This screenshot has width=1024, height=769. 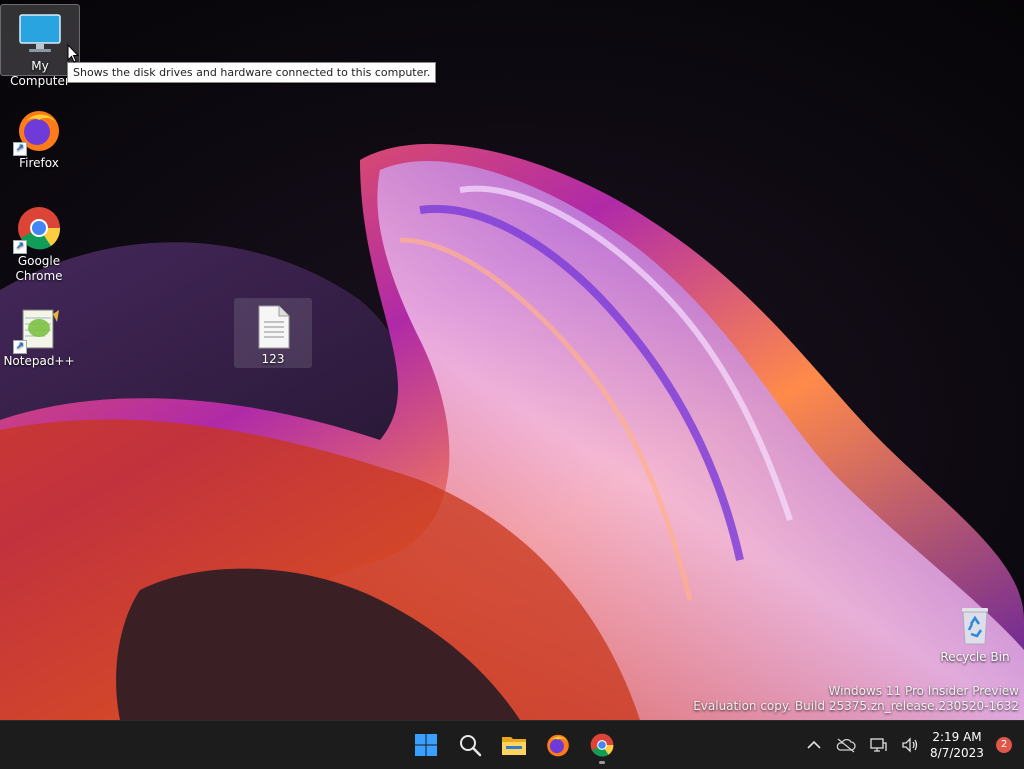 I want to click on file-explorer-icon, so click(x=514, y=746).